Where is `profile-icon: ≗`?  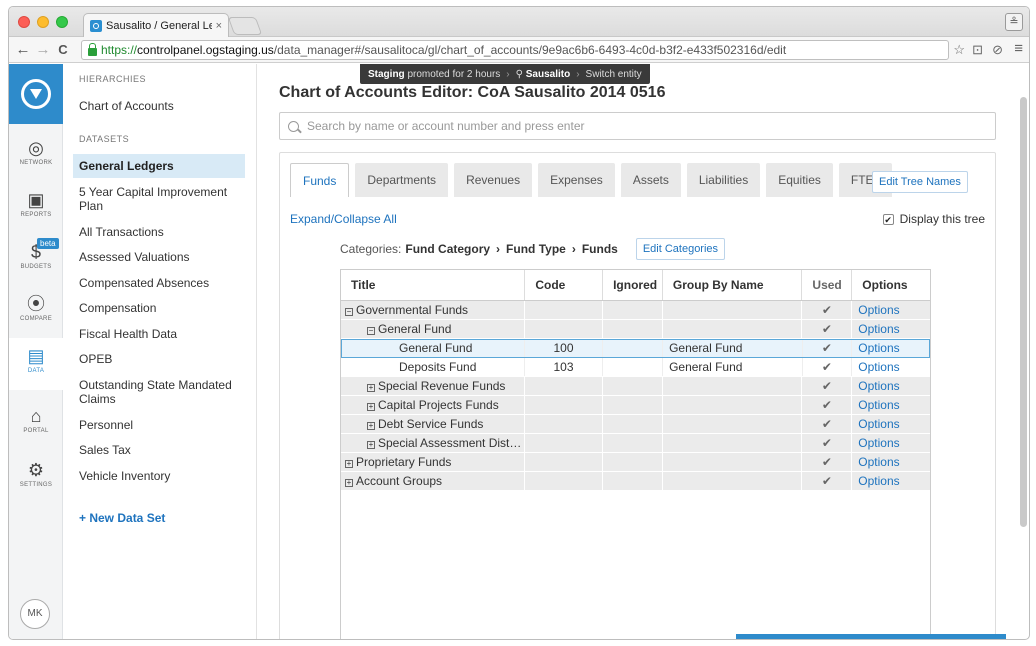 profile-icon: ≗ is located at coordinates (1014, 22).